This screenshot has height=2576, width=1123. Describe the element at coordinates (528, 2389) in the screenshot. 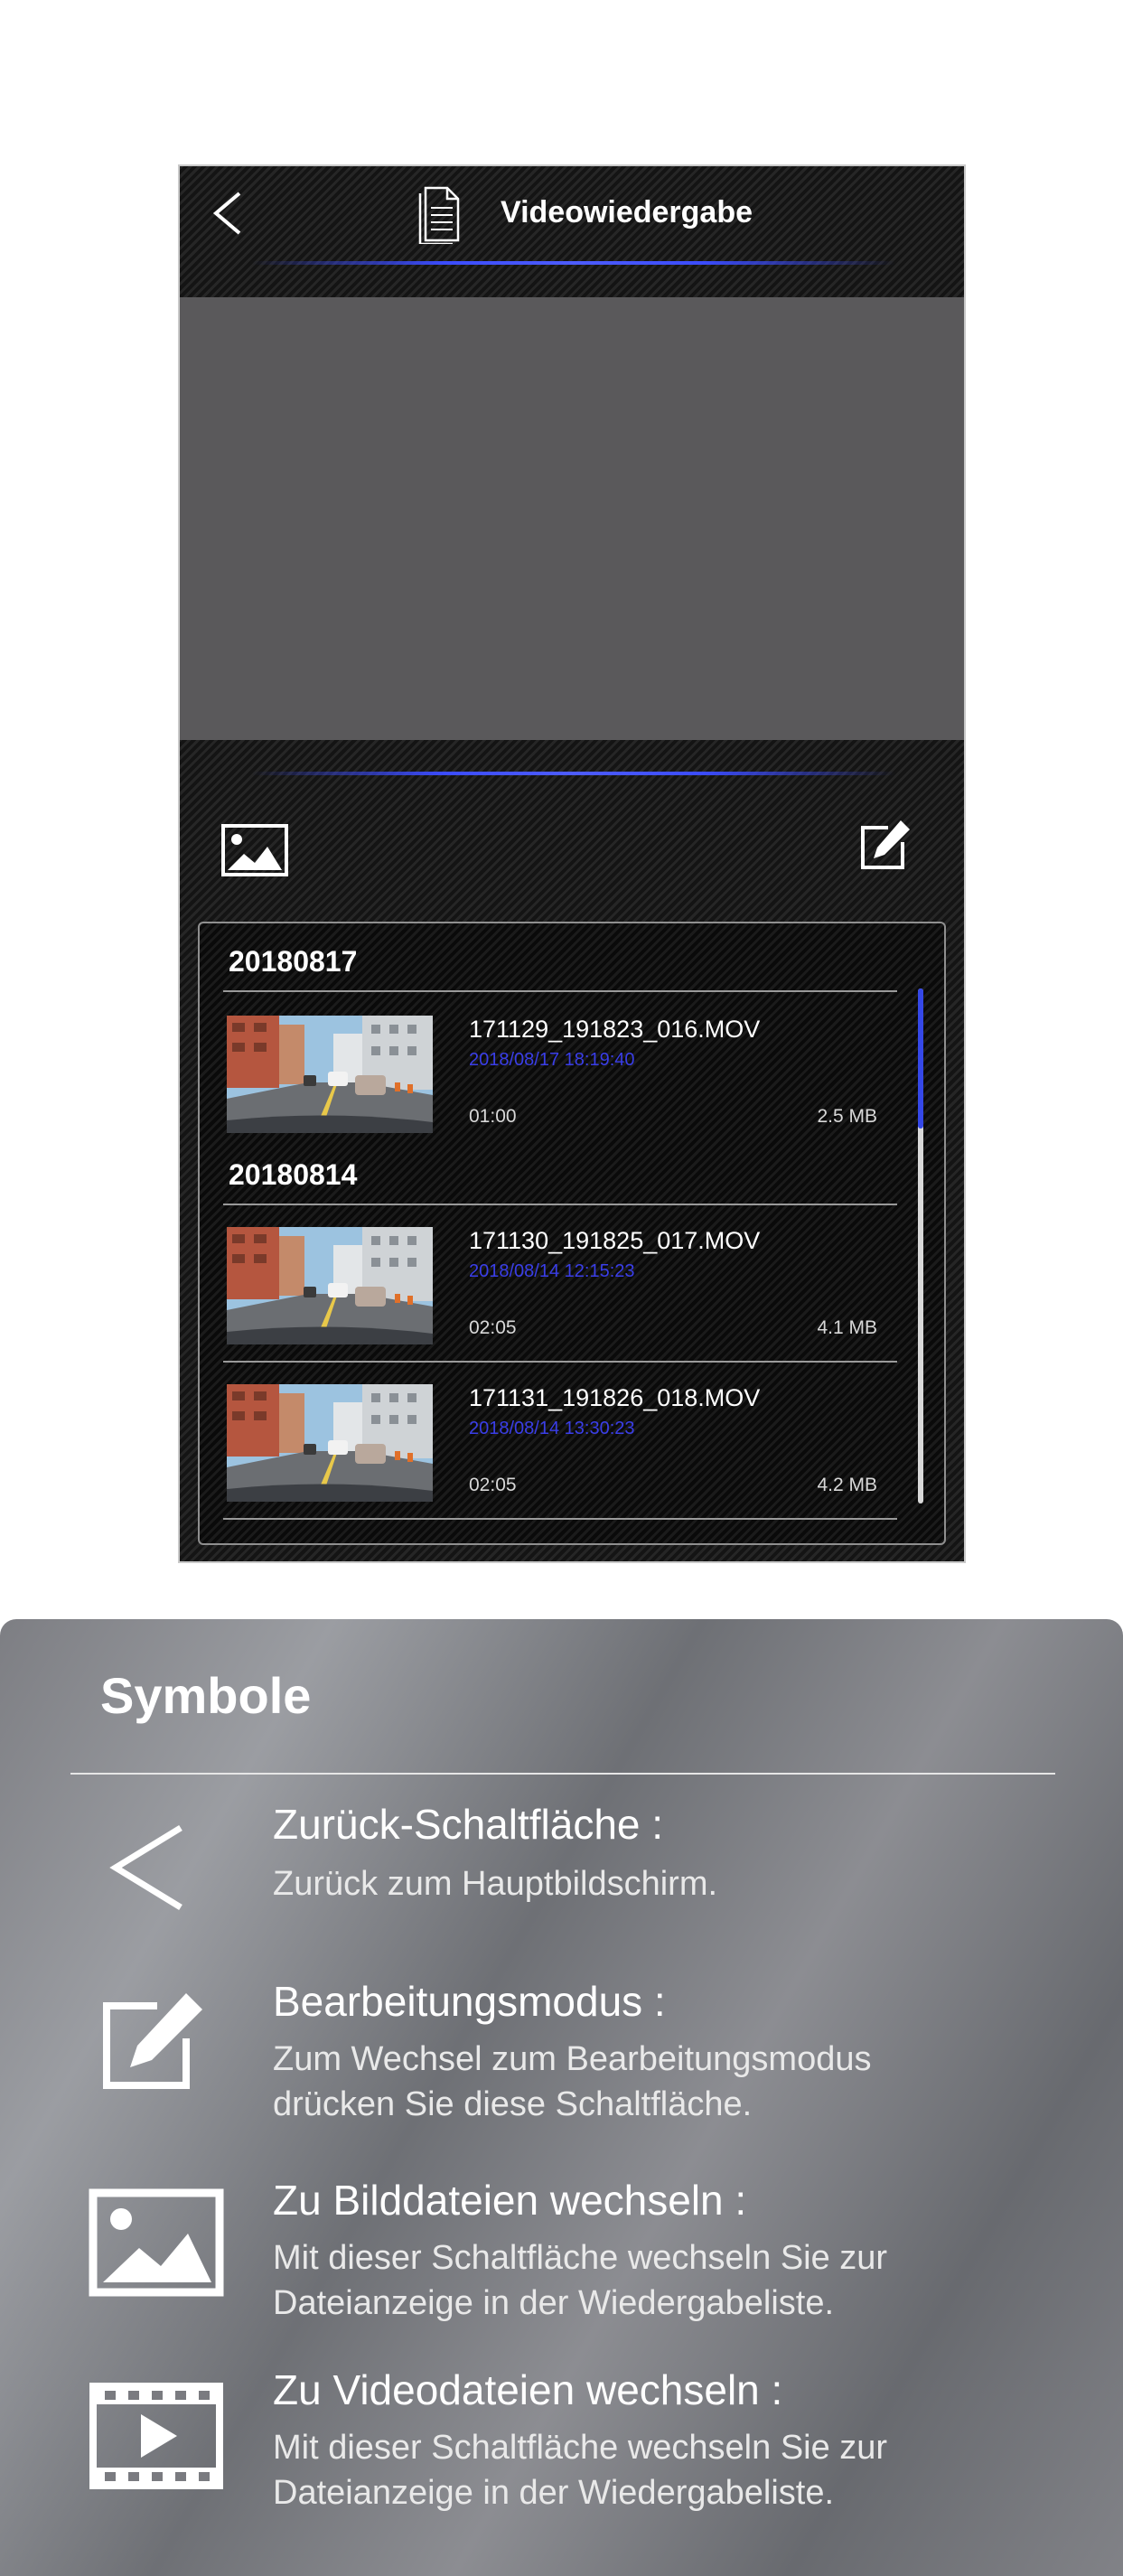

I see `legend-heading: Zu Videodateien wechseln :` at that location.